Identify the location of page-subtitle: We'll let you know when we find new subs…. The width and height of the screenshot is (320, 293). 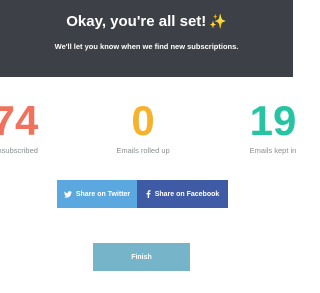
(146, 46).